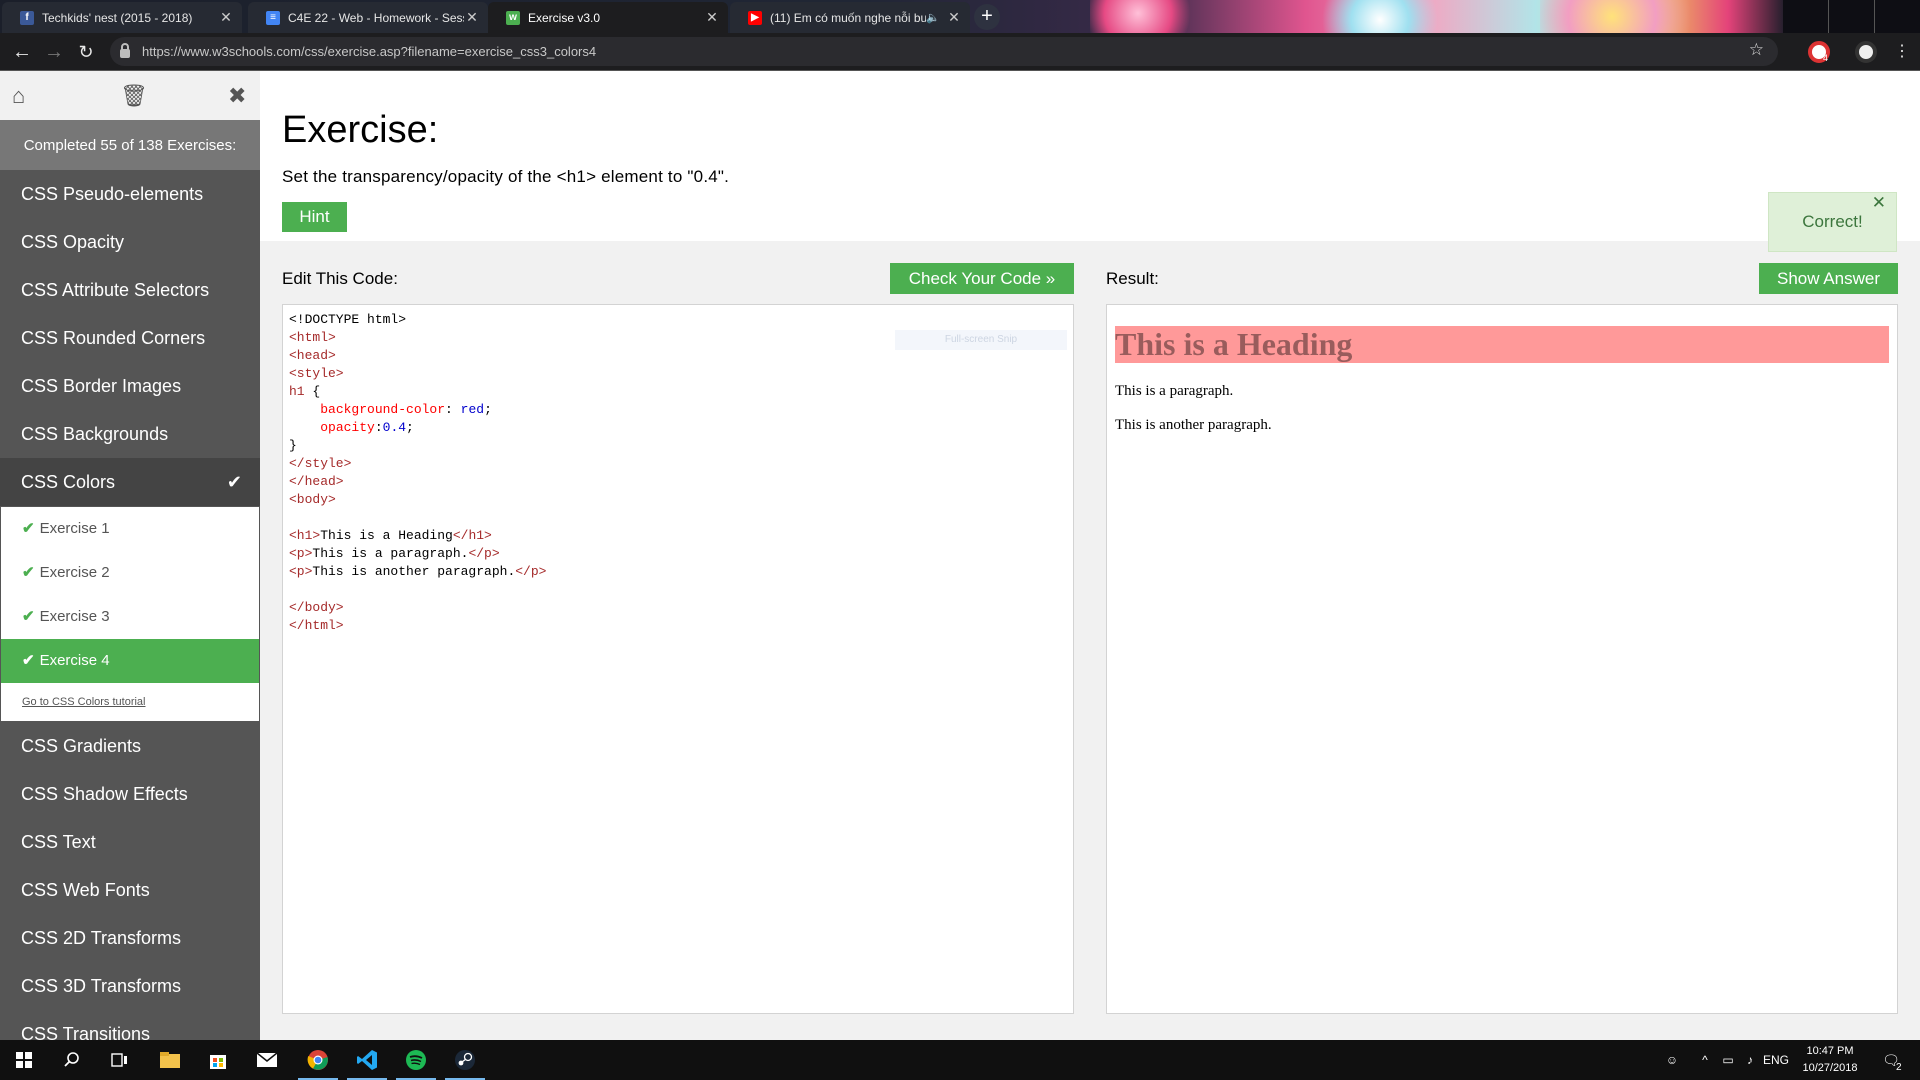  What do you see at coordinates (1672, 1060) in the screenshot?
I see `people-icon: ☺` at bounding box center [1672, 1060].